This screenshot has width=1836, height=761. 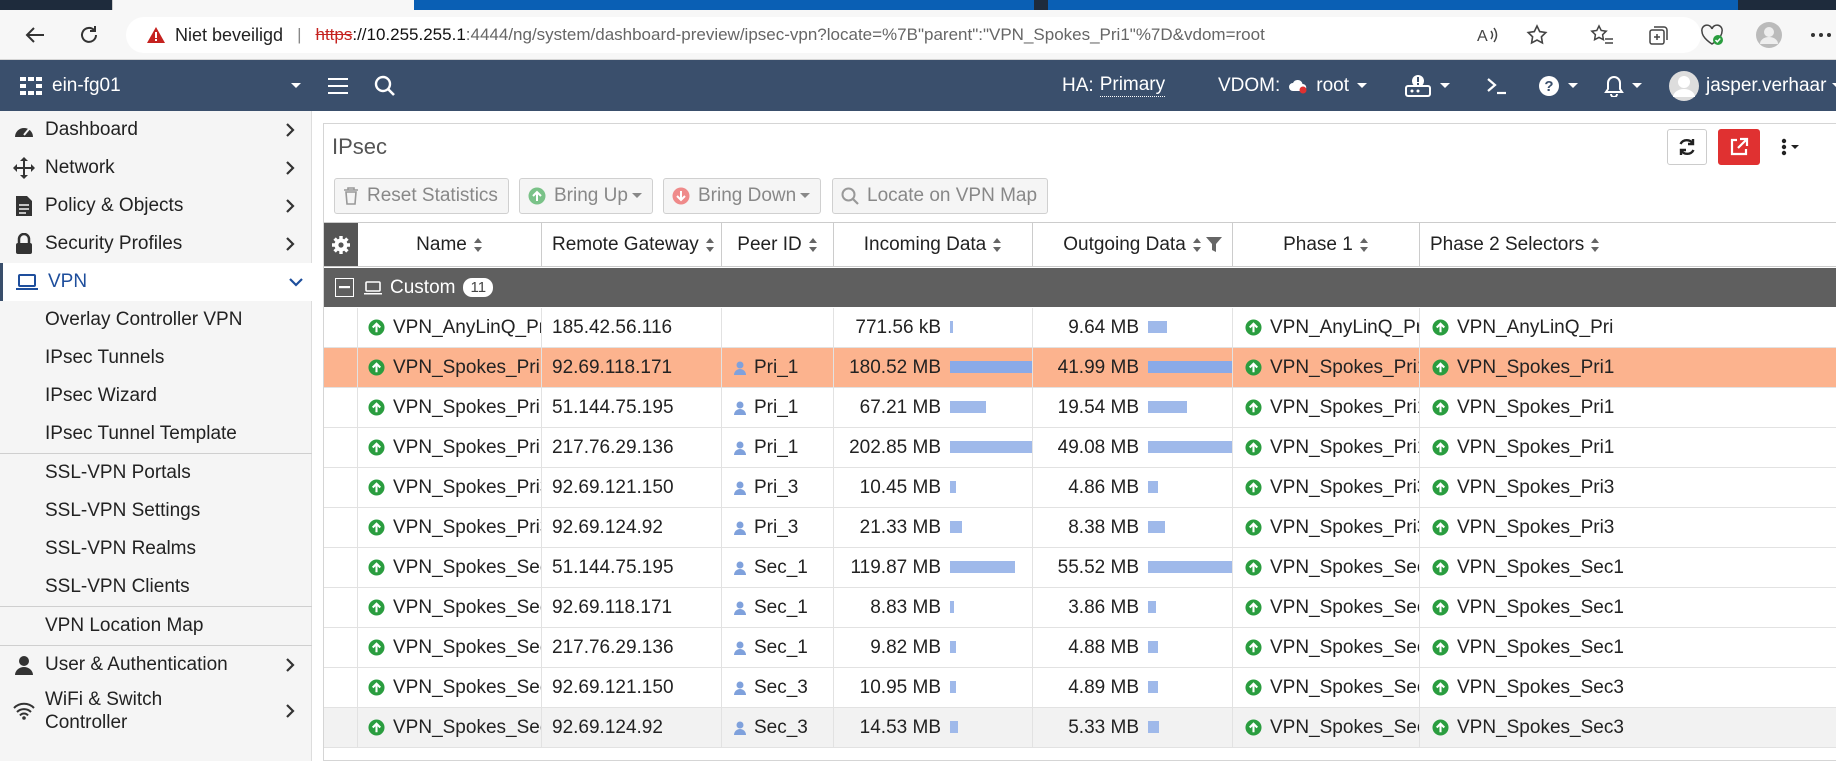 What do you see at coordinates (421, 196) in the screenshot?
I see `reset-statistics-button: Reset Statistics` at bounding box center [421, 196].